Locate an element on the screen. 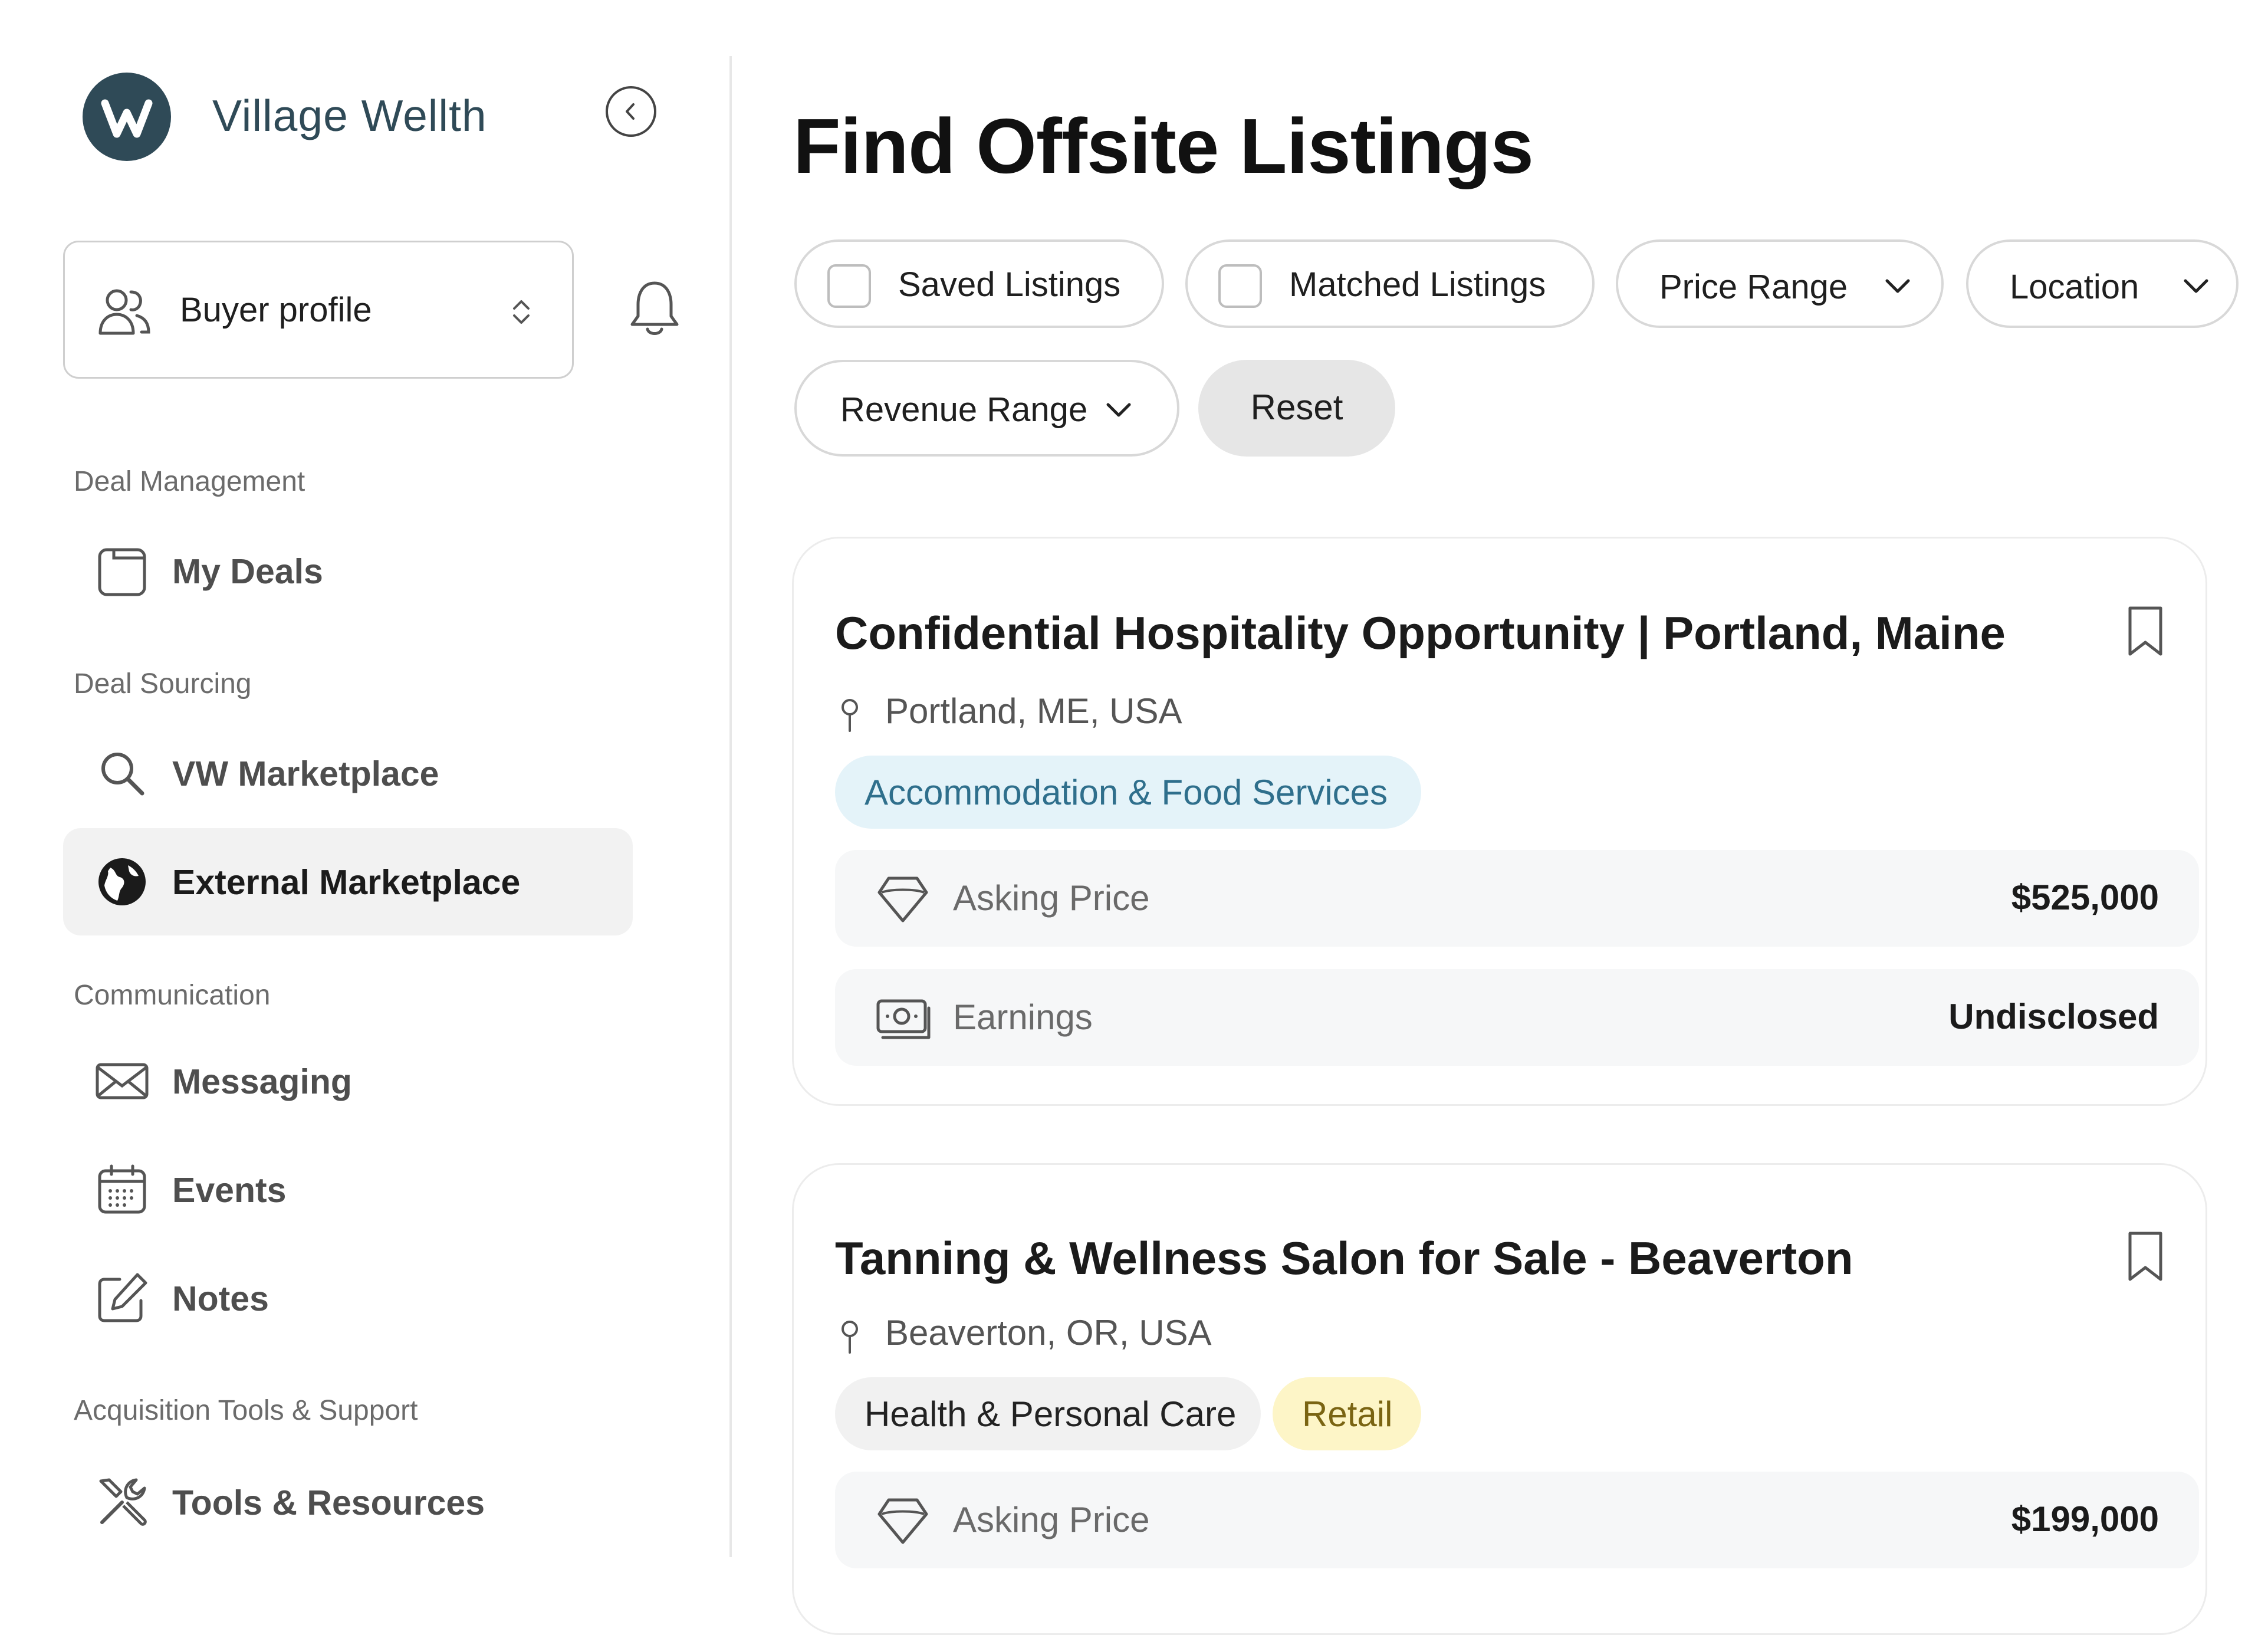  reset-label: Reset is located at coordinates (1296, 407).